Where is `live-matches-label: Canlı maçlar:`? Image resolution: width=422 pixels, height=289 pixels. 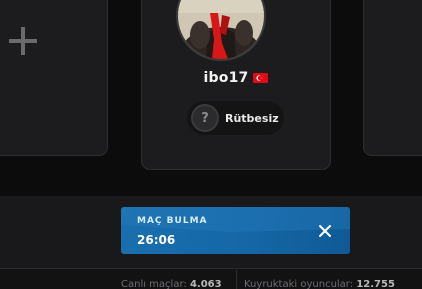
live-matches-label: Canlı maçlar: is located at coordinates (154, 284).